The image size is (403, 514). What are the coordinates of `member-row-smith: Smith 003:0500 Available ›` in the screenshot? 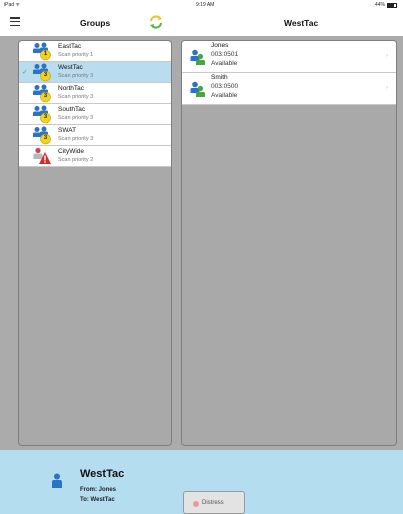 It's located at (289, 89).